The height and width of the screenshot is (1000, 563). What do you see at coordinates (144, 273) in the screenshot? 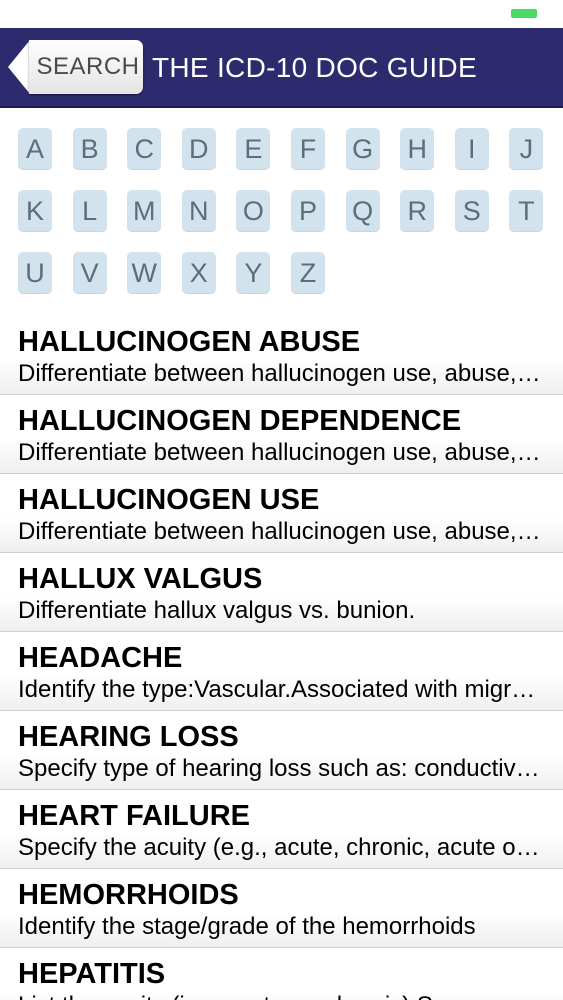
I see `letter-key-w: W` at bounding box center [144, 273].